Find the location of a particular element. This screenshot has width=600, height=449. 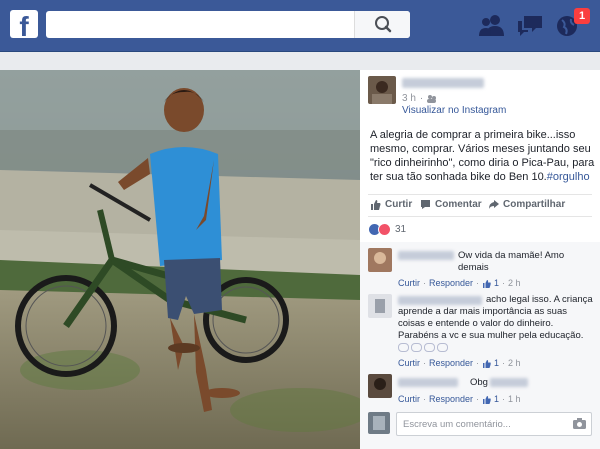

like-button: Curtir is located at coordinates (391, 204).